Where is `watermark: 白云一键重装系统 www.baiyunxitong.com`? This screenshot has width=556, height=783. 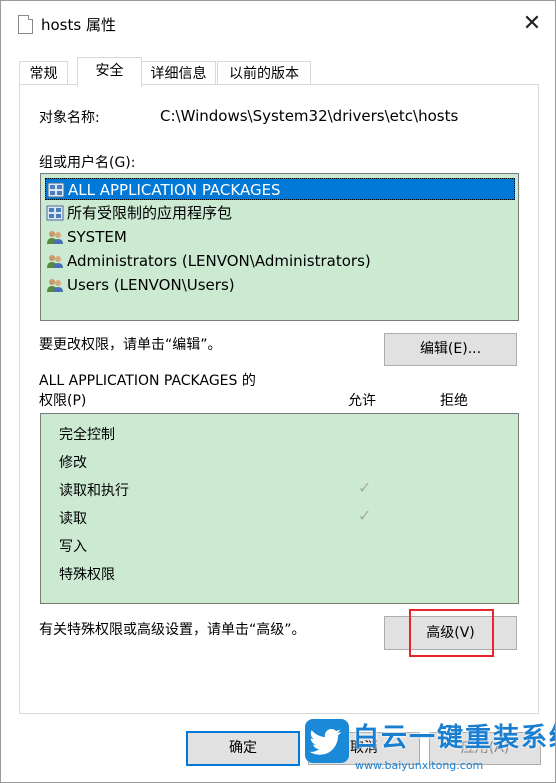 watermark: 白云一键重装系统 www.baiyunxitong.com is located at coordinates (428, 749).